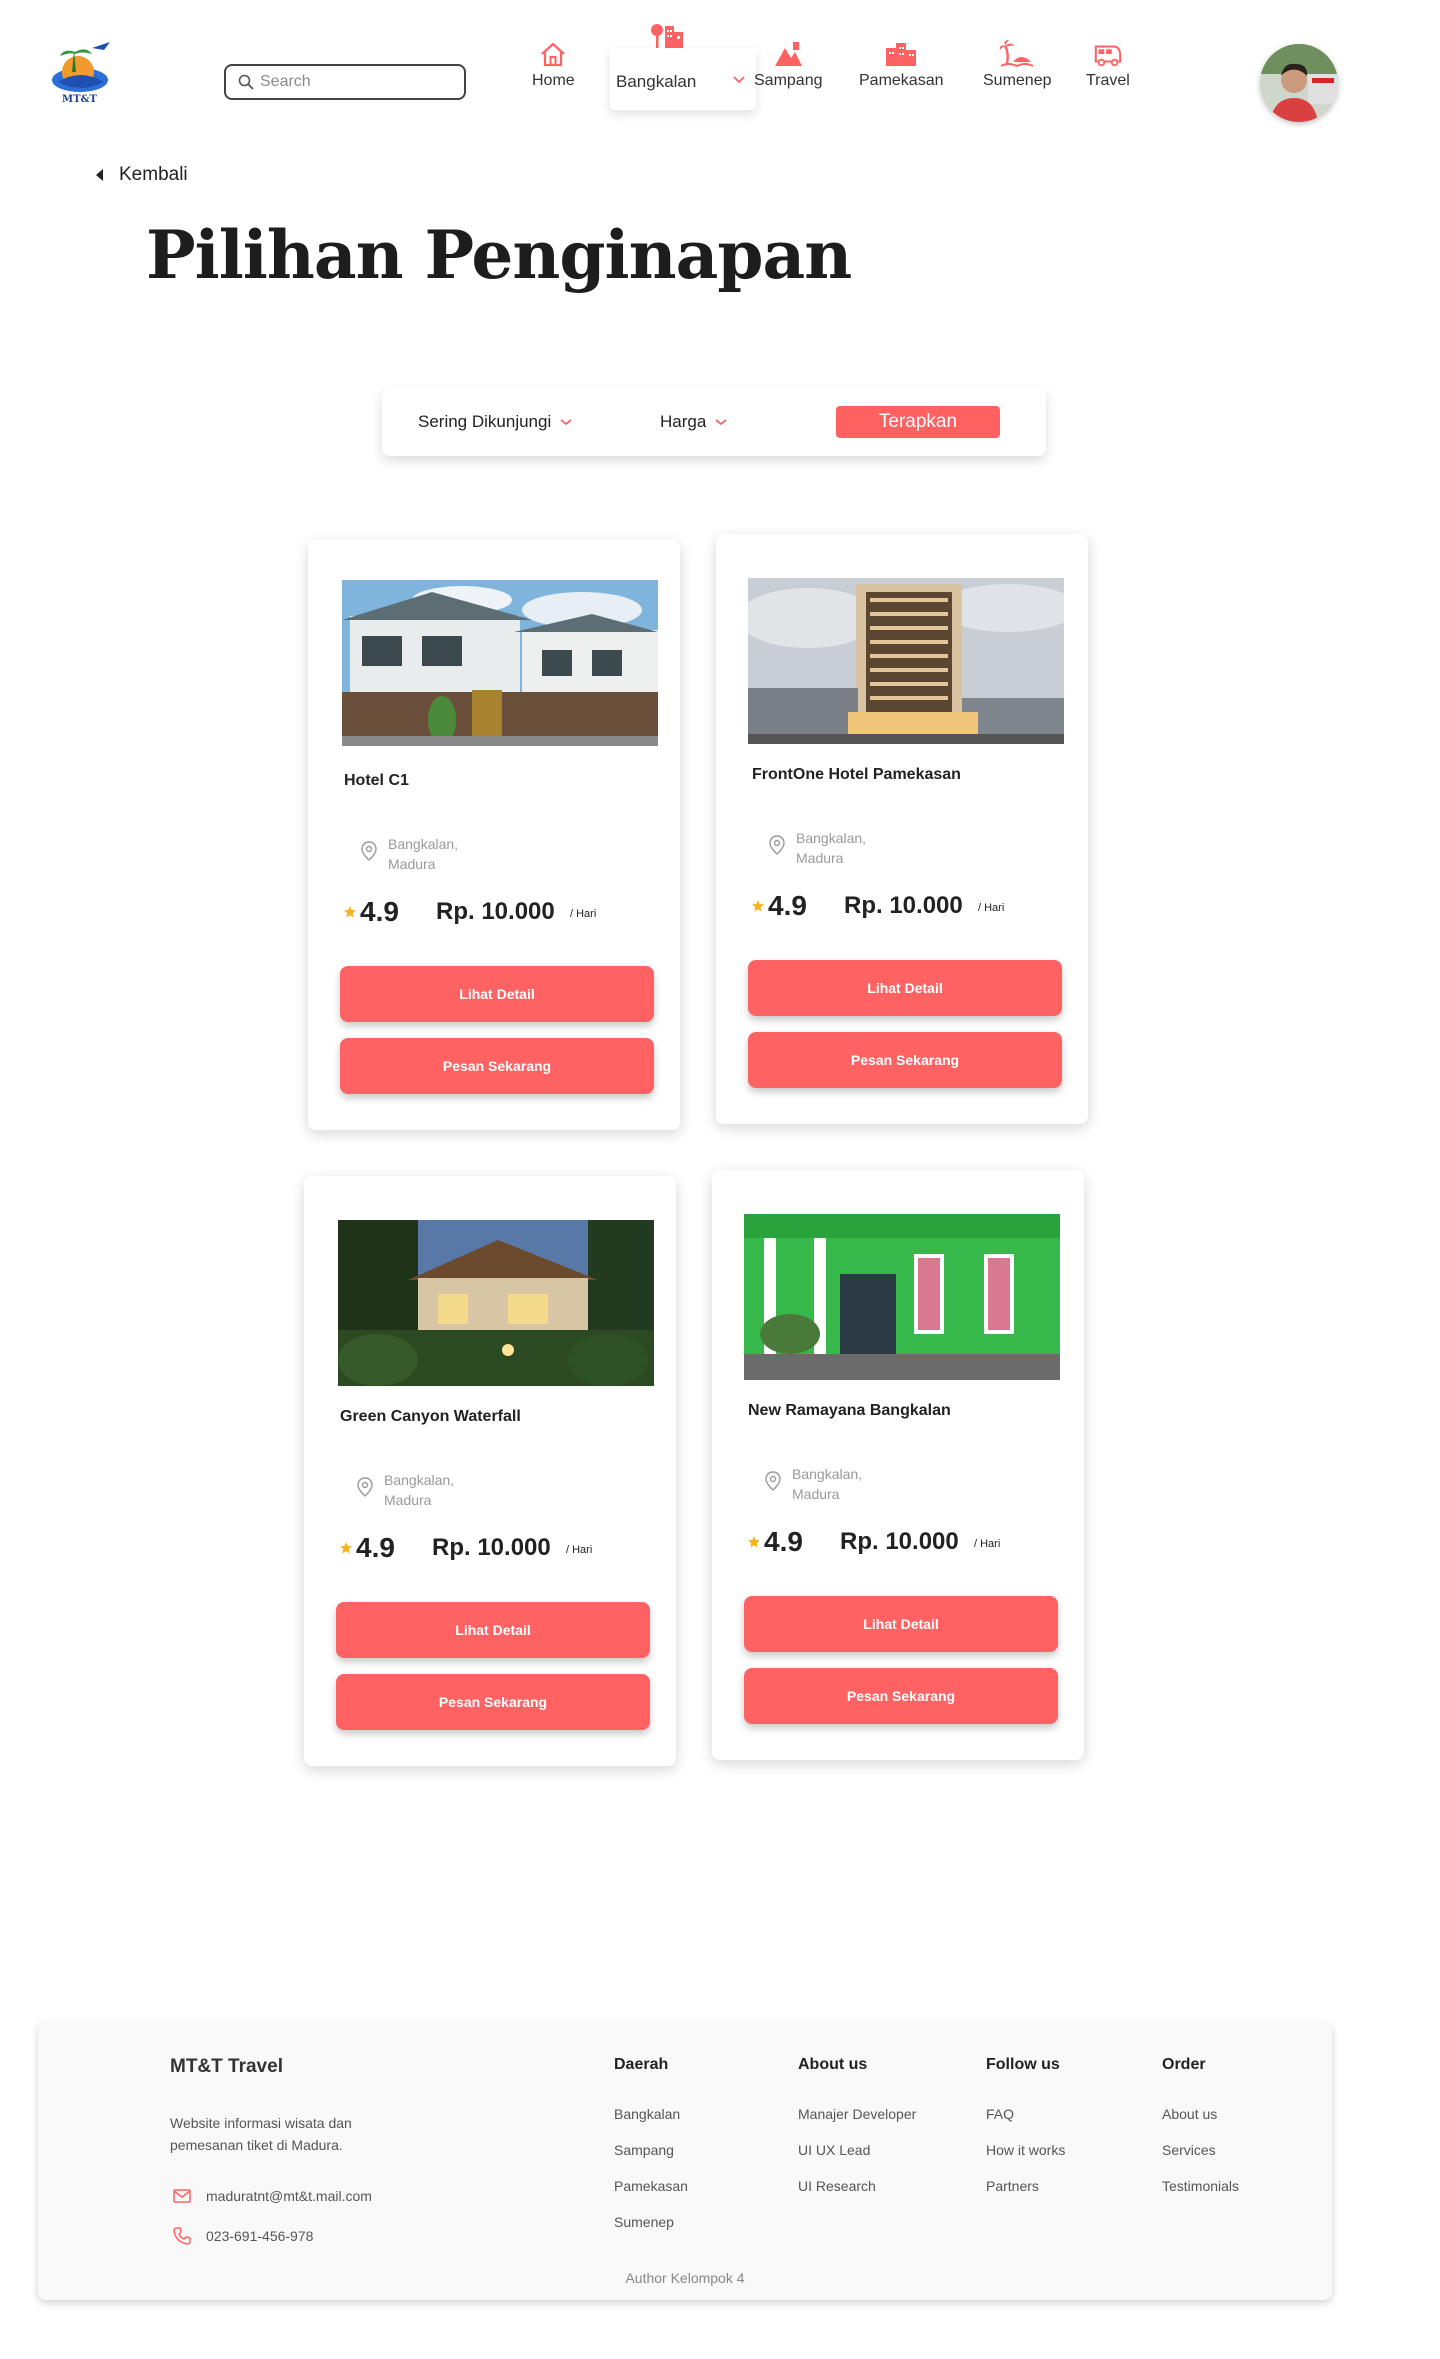  What do you see at coordinates (685, 2278) in the screenshot?
I see `footer-author: Author Kelompok 4` at bounding box center [685, 2278].